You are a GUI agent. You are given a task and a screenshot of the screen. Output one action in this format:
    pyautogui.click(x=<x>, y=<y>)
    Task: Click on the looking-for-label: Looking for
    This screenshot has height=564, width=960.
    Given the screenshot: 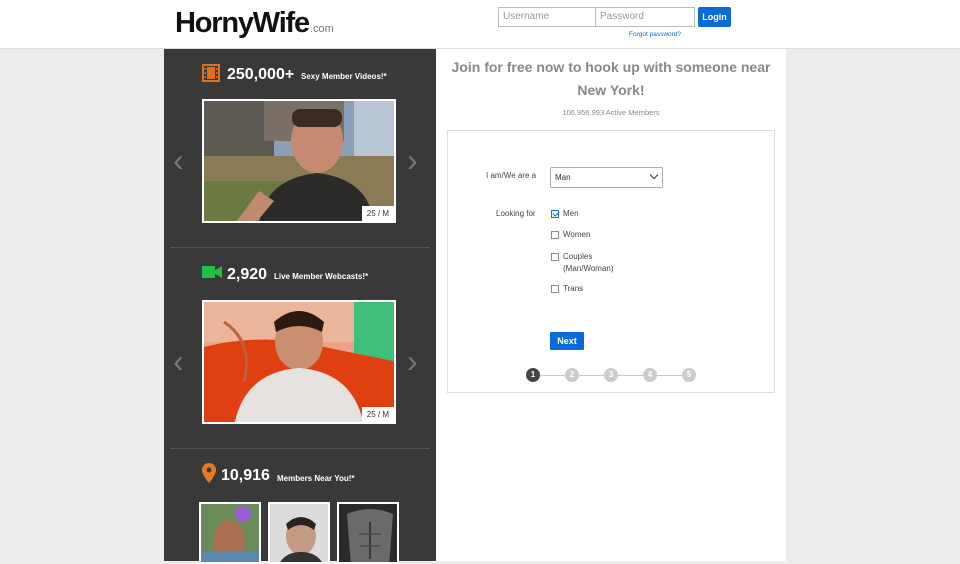 What is the action you would take?
    pyautogui.click(x=516, y=213)
    